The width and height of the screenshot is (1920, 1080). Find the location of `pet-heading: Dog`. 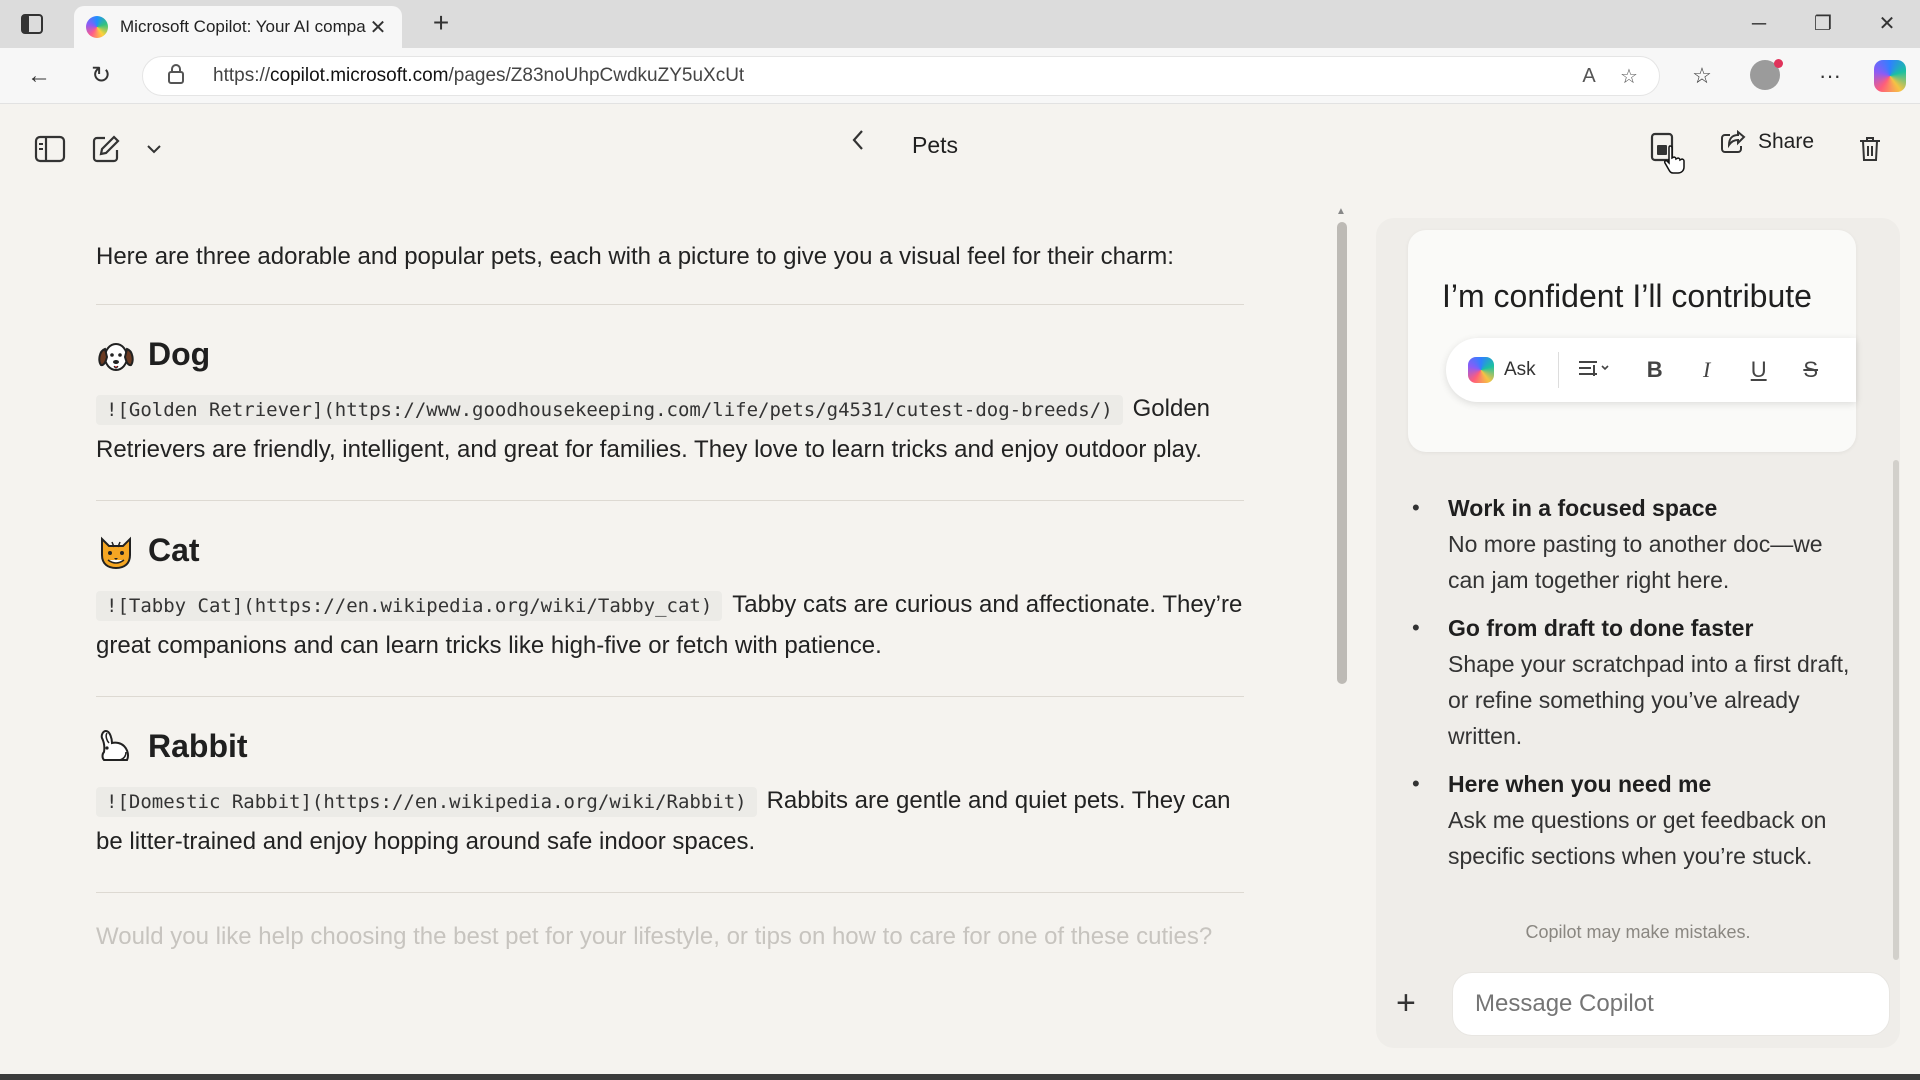

pet-heading: Dog is located at coordinates (179, 354).